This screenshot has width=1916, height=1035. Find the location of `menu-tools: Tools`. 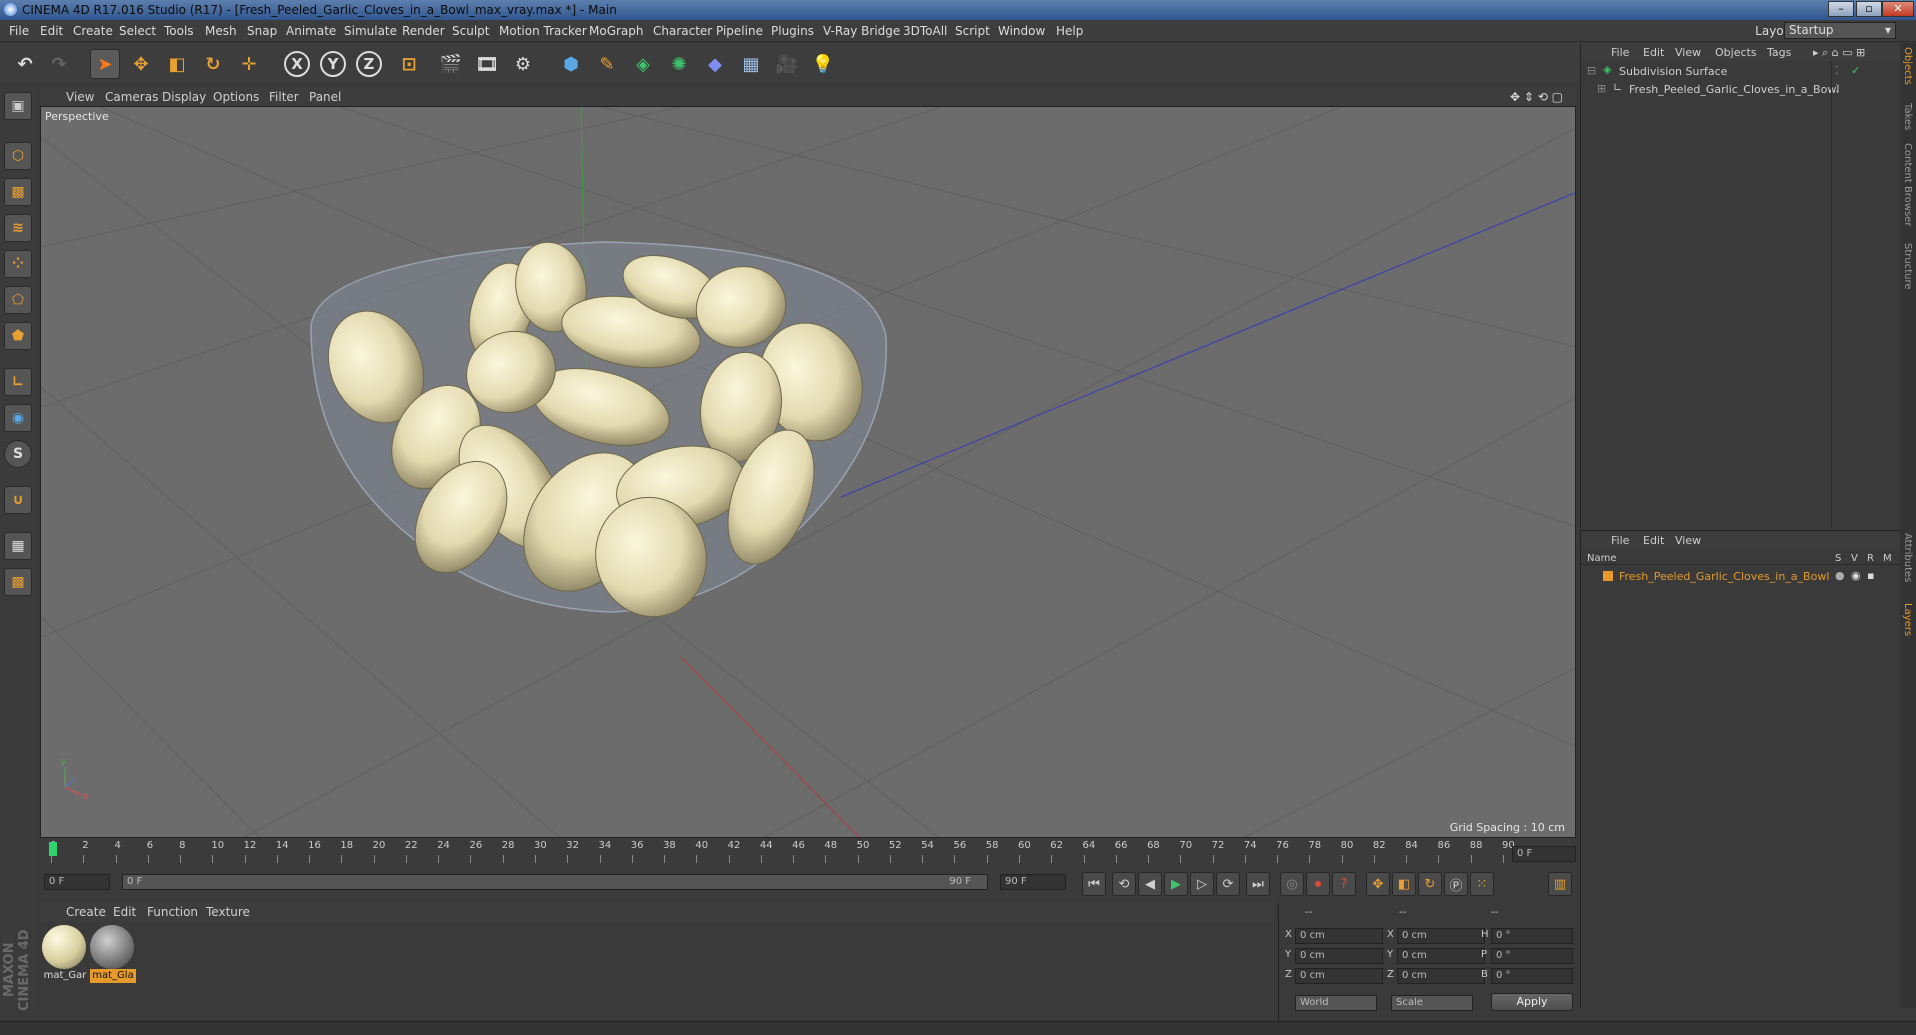

menu-tools: Tools is located at coordinates (179, 31).